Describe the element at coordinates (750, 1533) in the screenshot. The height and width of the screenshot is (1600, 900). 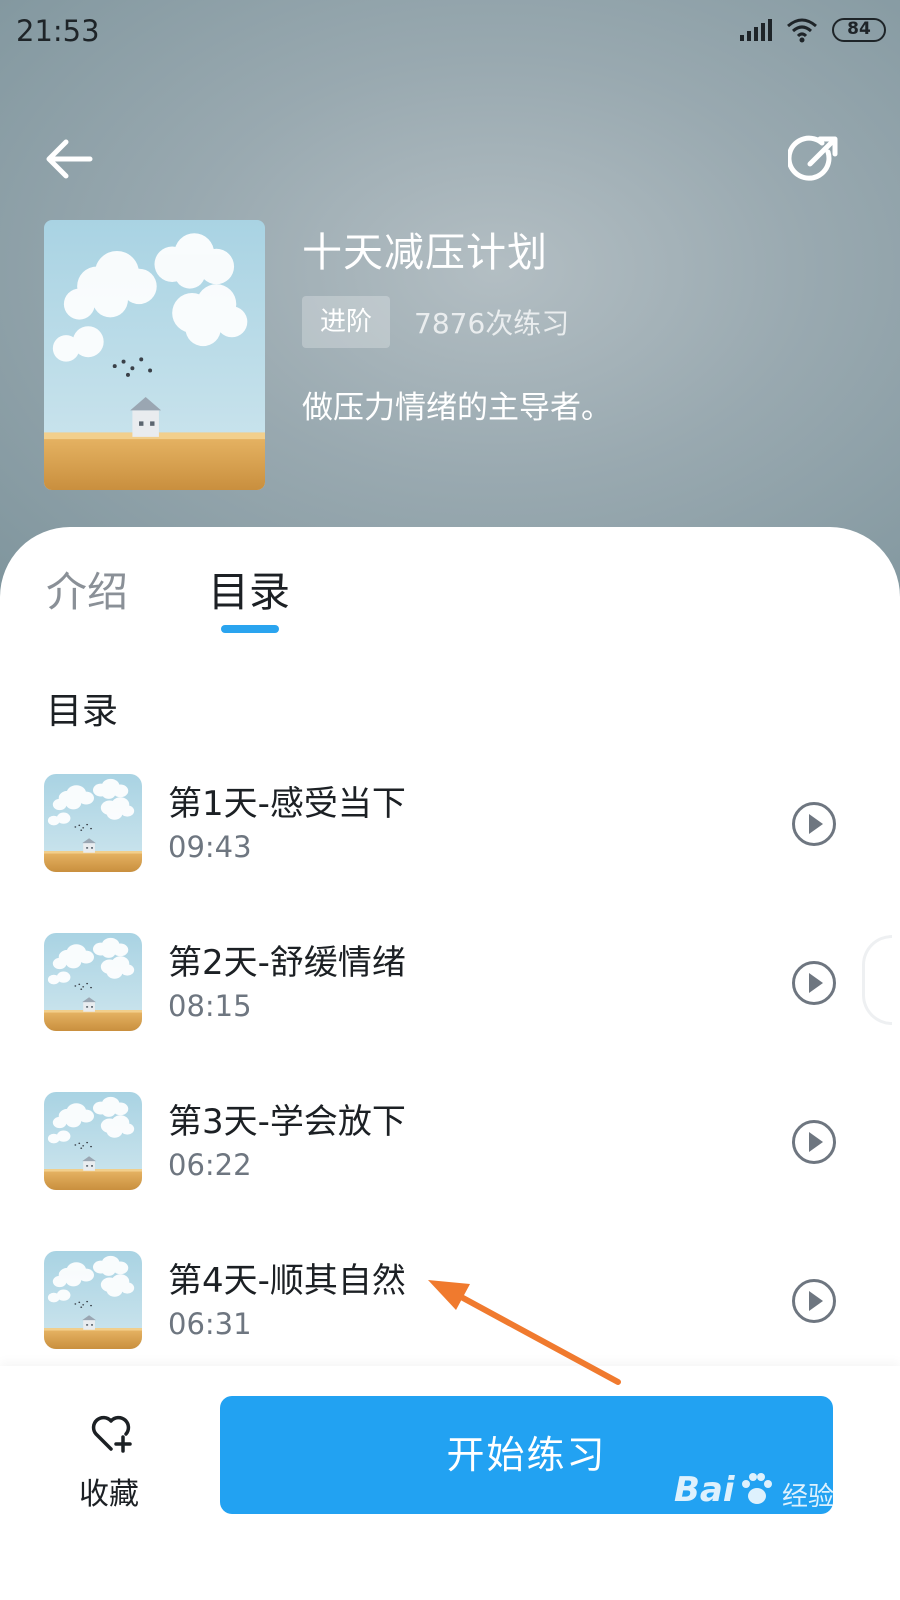
I see `watermark-url: jingyan.baidu.com` at that location.